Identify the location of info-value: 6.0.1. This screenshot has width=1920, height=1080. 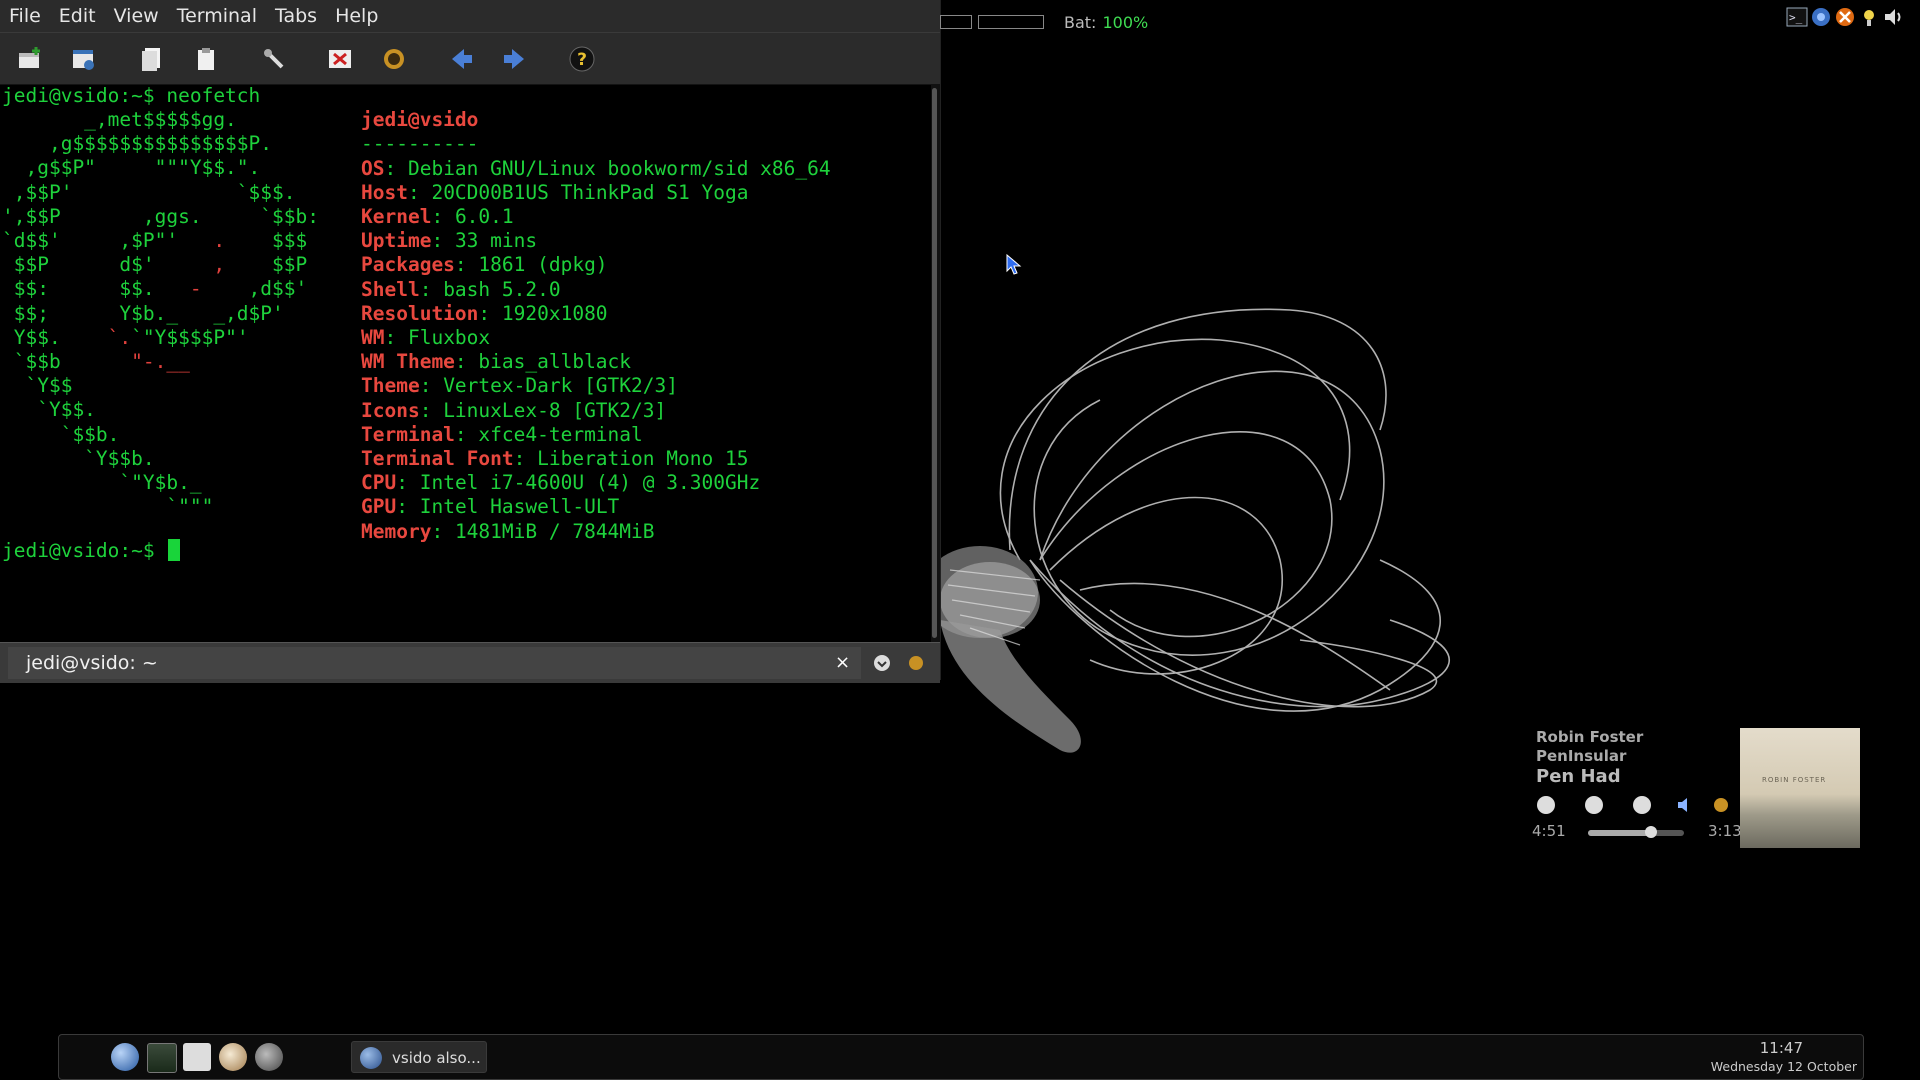
(484, 216).